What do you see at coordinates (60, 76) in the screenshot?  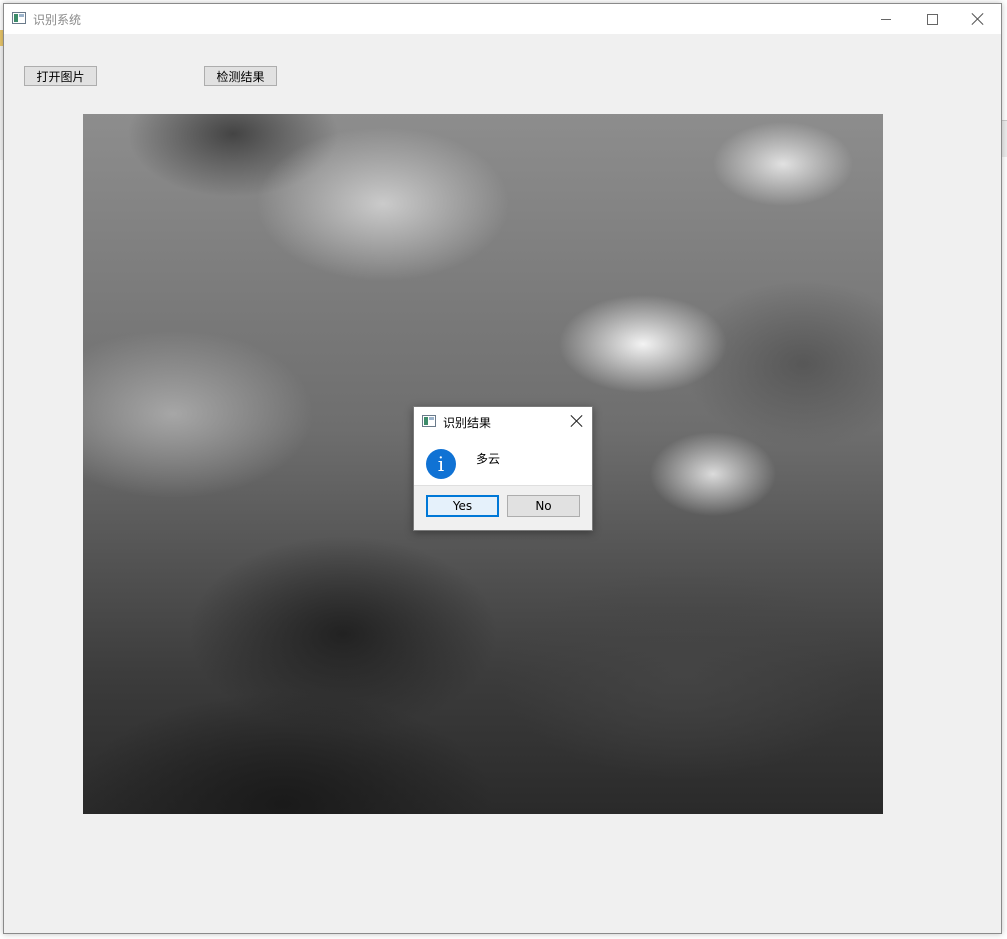 I see `open-image-button: 打开图片` at bounding box center [60, 76].